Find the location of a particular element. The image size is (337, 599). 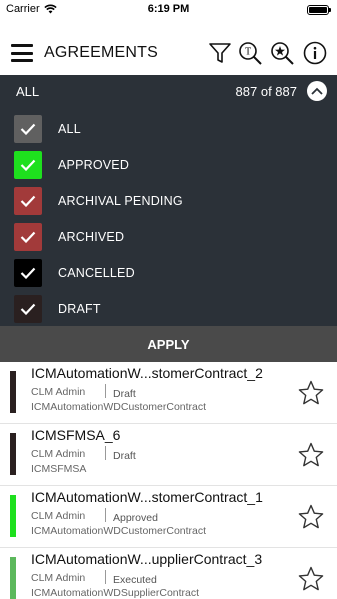

agreement-count: 887 of 887 is located at coordinates (266, 91).